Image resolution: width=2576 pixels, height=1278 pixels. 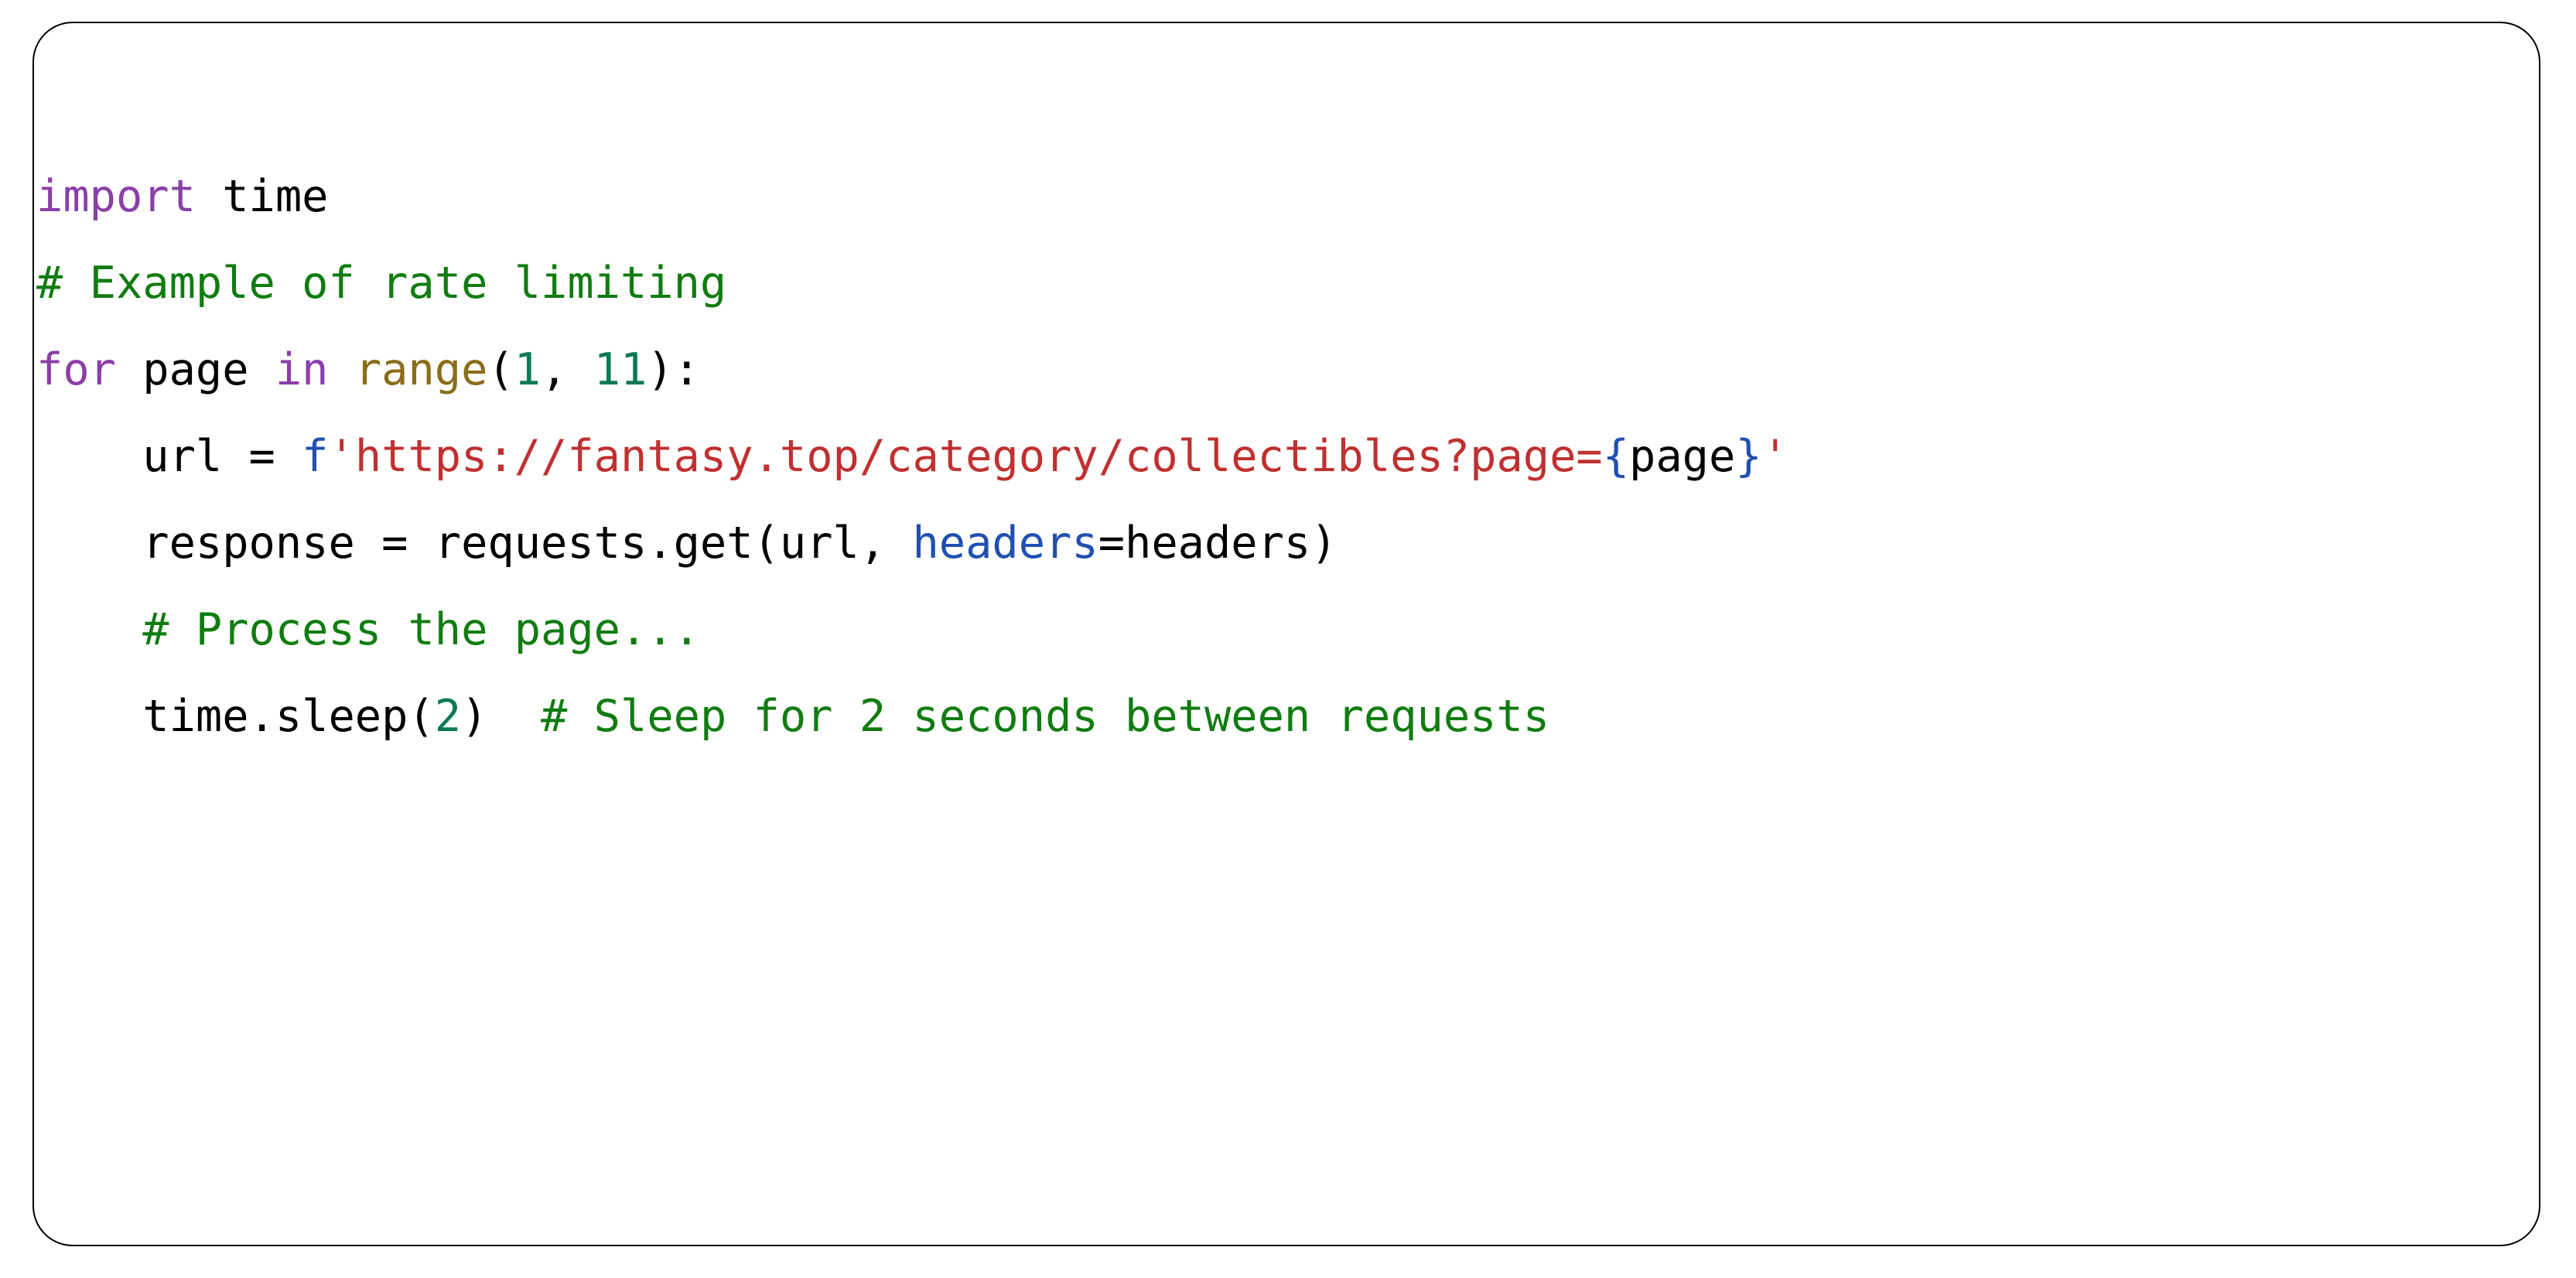 What do you see at coordinates (76, 369) in the screenshot?
I see `code-token-keyword: for` at bounding box center [76, 369].